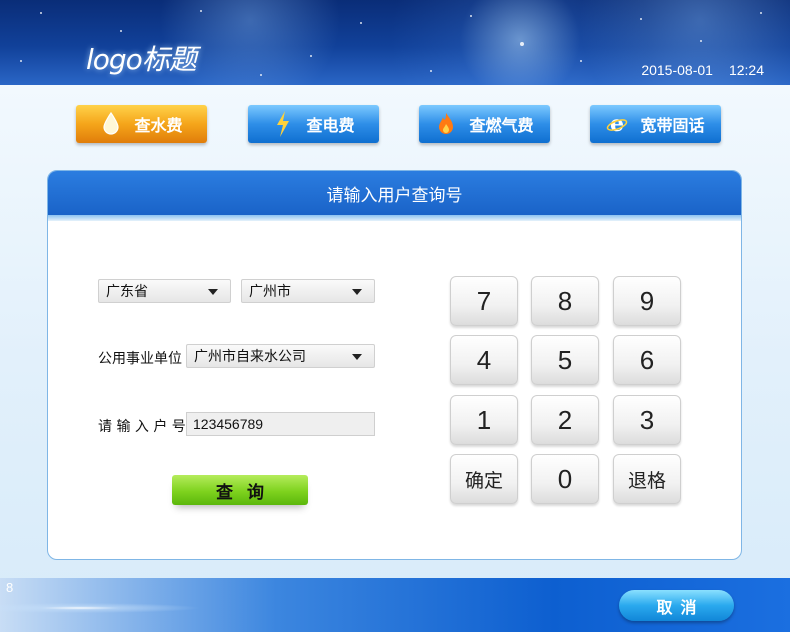 The image size is (790, 632). Describe the element at coordinates (283, 124) in the screenshot. I see `lightning-icon` at that location.